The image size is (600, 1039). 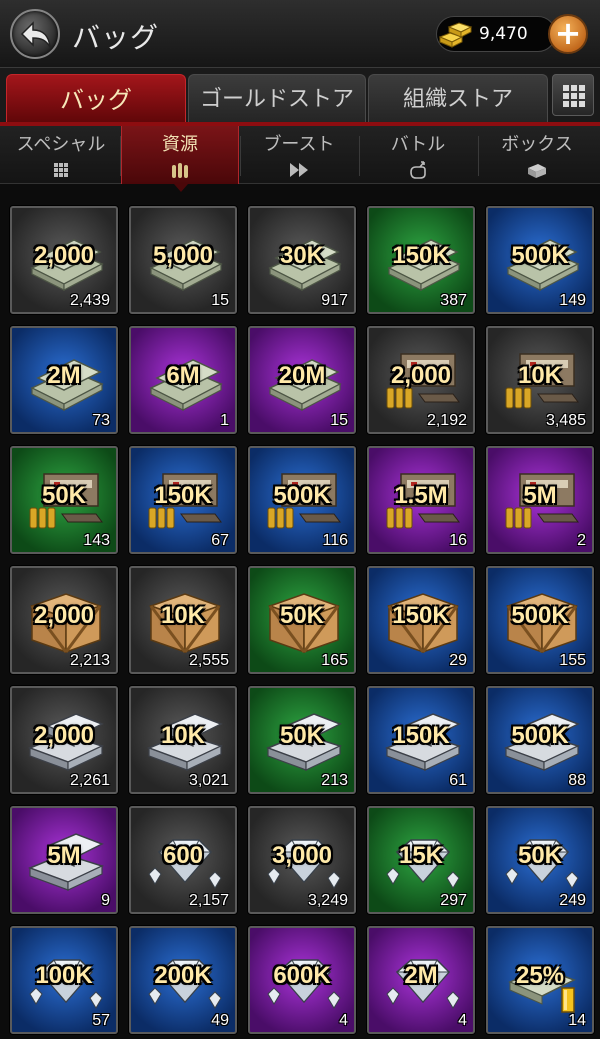 I want to click on item-slot: 10K 2,555, so click(x=183, y=620).